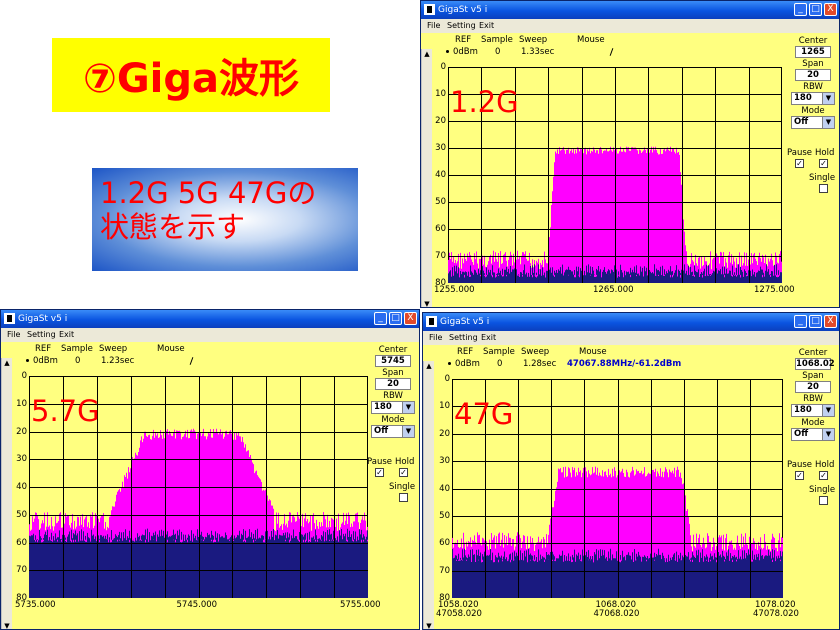 The image size is (840, 630). Describe the element at coordinates (498, 52) in the screenshot. I see `sample-value: 0` at that location.